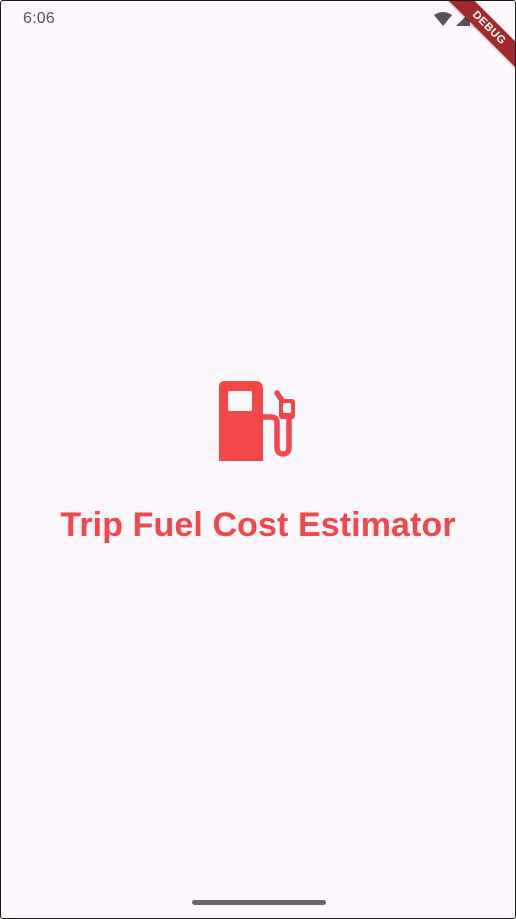 The width and height of the screenshot is (516, 919). What do you see at coordinates (258, 423) in the screenshot?
I see `fuel-pump-icon` at bounding box center [258, 423].